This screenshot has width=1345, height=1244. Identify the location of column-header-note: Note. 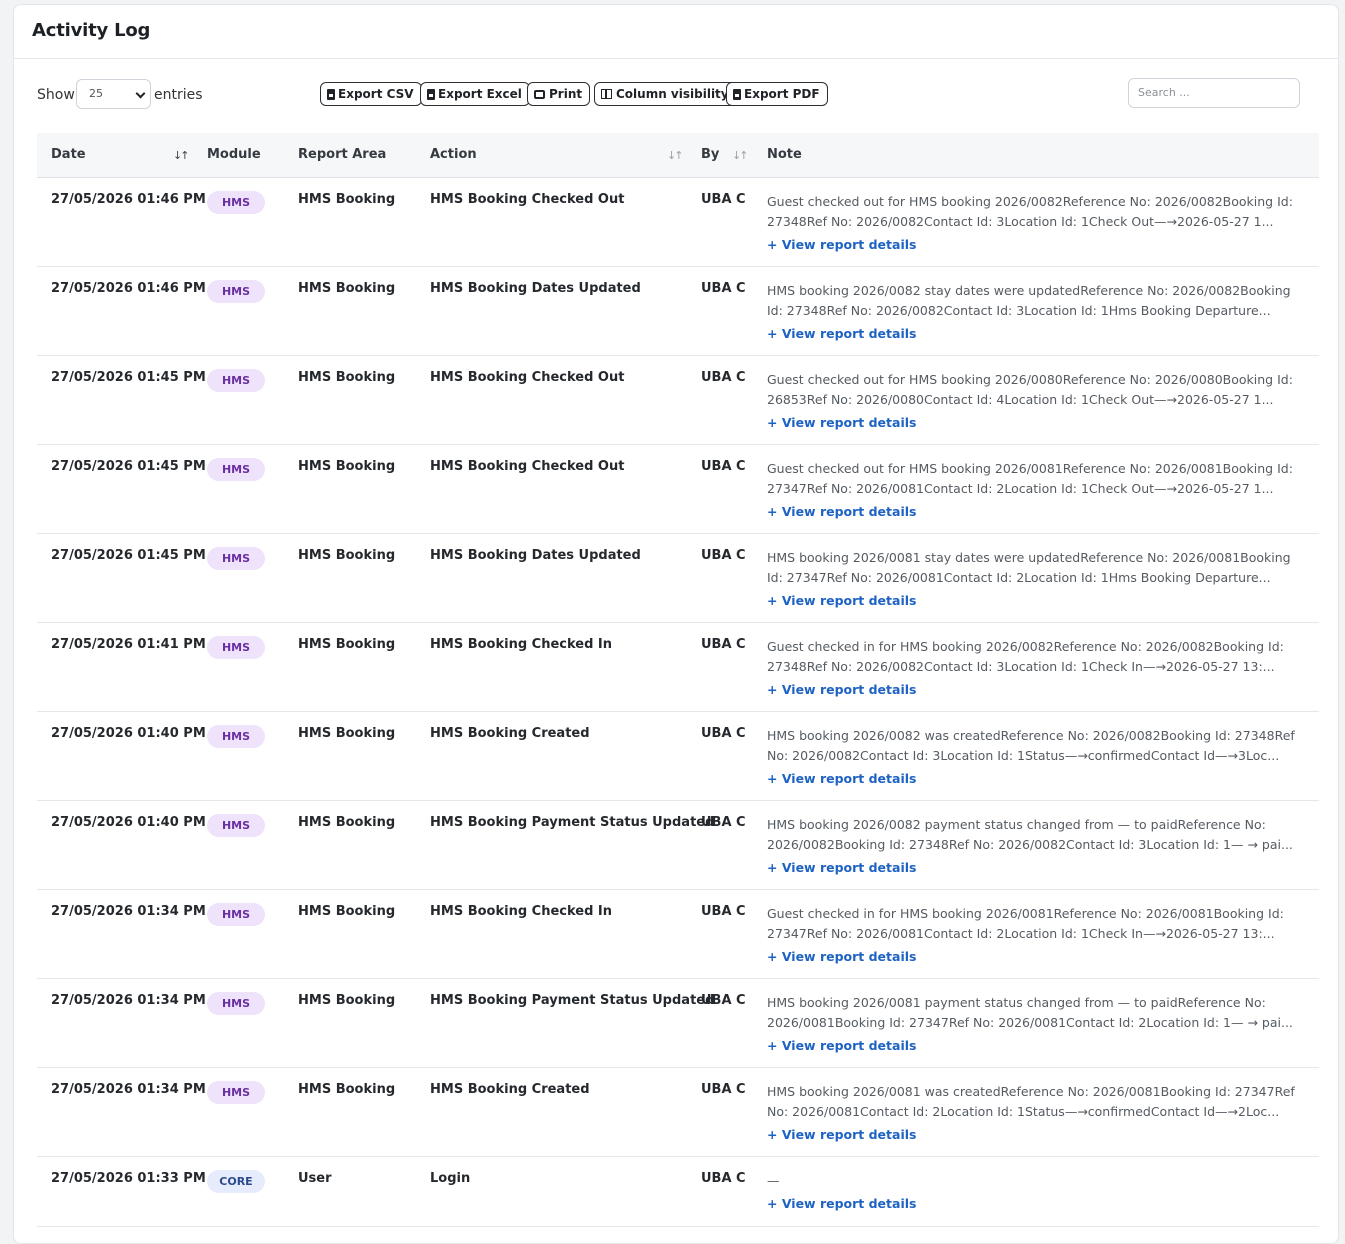
(784, 154).